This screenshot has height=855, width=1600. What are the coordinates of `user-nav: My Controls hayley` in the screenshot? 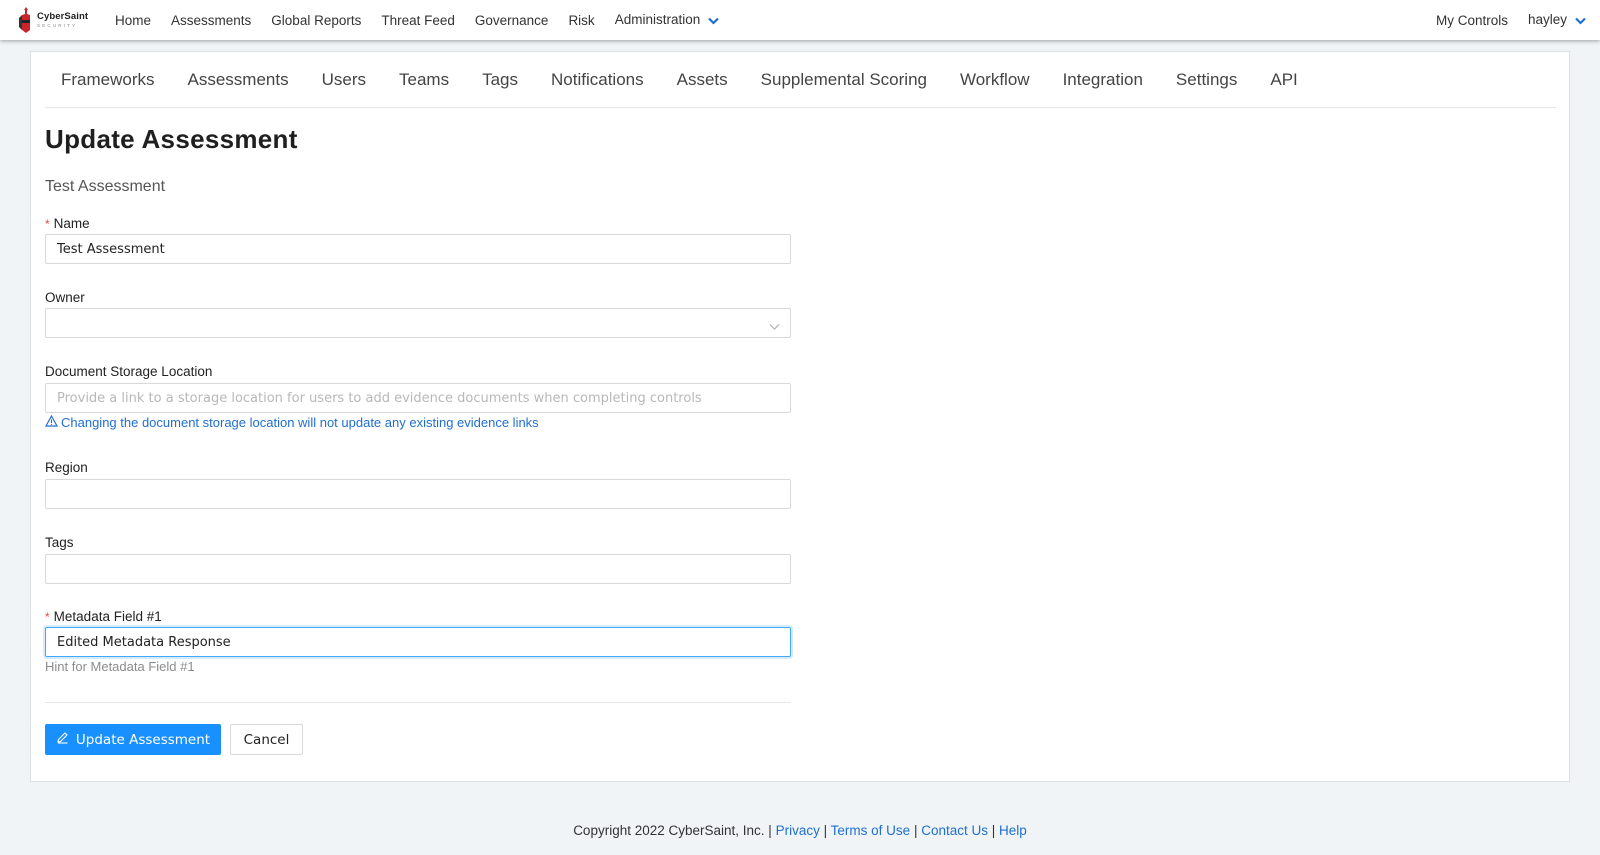 It's located at (1501, 20).